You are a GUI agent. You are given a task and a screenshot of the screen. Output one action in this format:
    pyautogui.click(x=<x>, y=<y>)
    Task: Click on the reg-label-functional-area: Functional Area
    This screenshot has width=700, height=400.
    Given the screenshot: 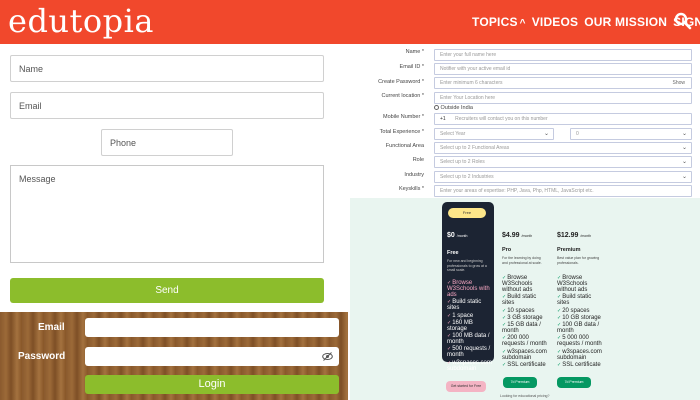 What is the action you would take?
    pyautogui.click(x=404, y=146)
    